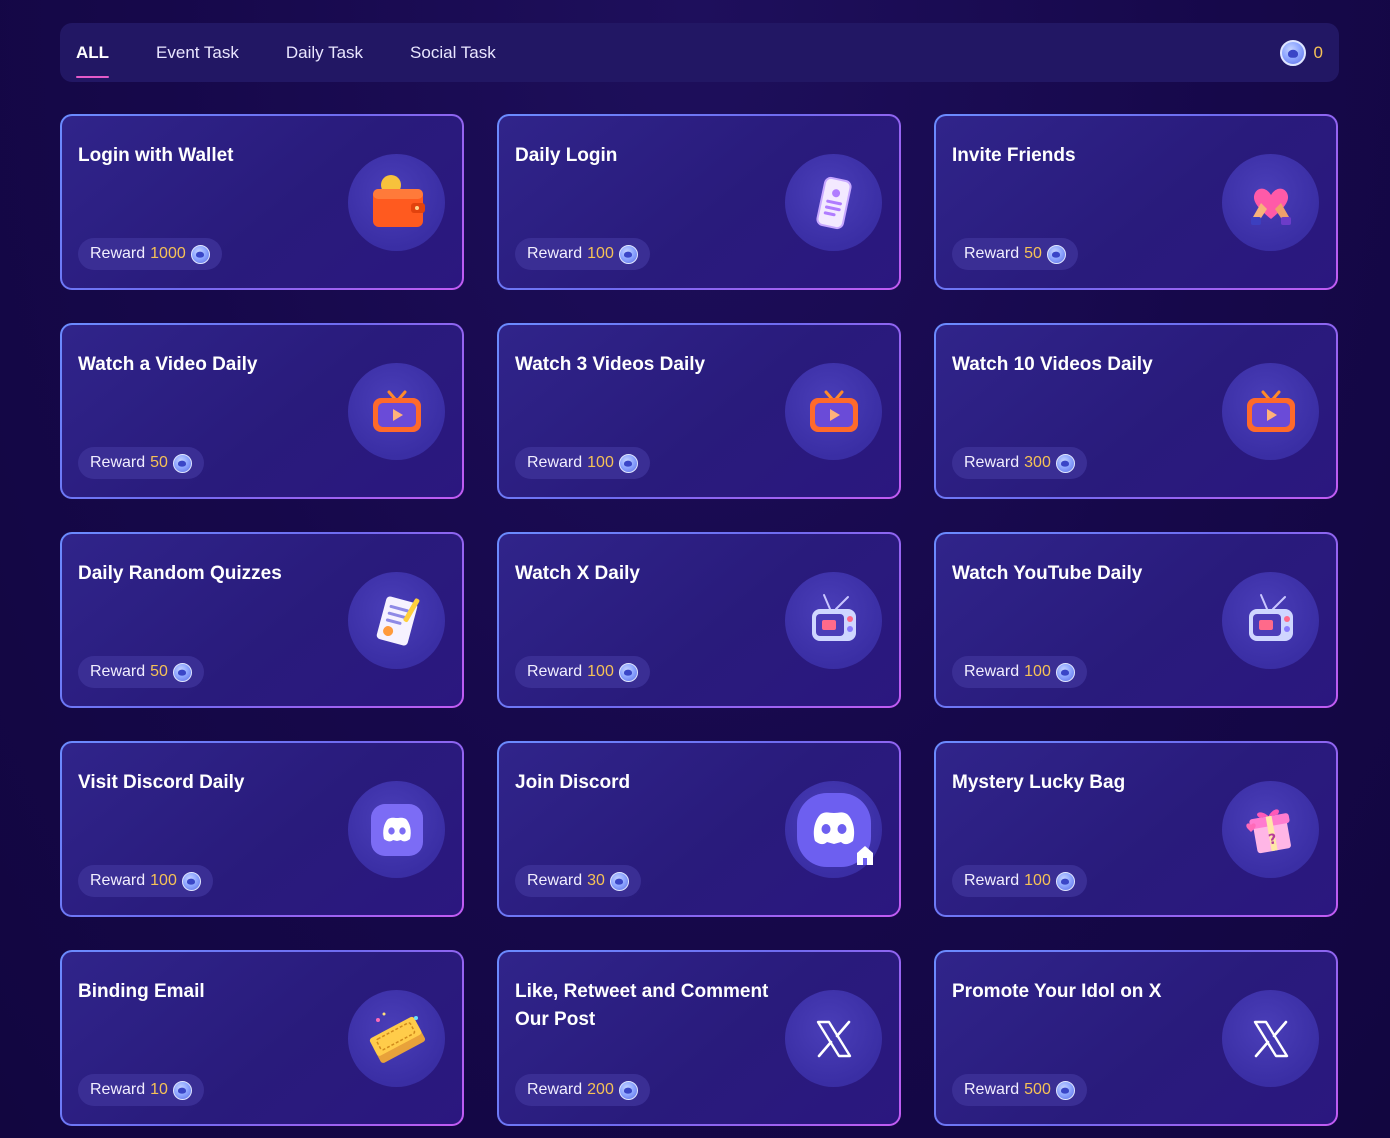 The image size is (1390, 1138). Describe the element at coordinates (833, 620) in the screenshot. I see `retro-tv-icon` at that location.